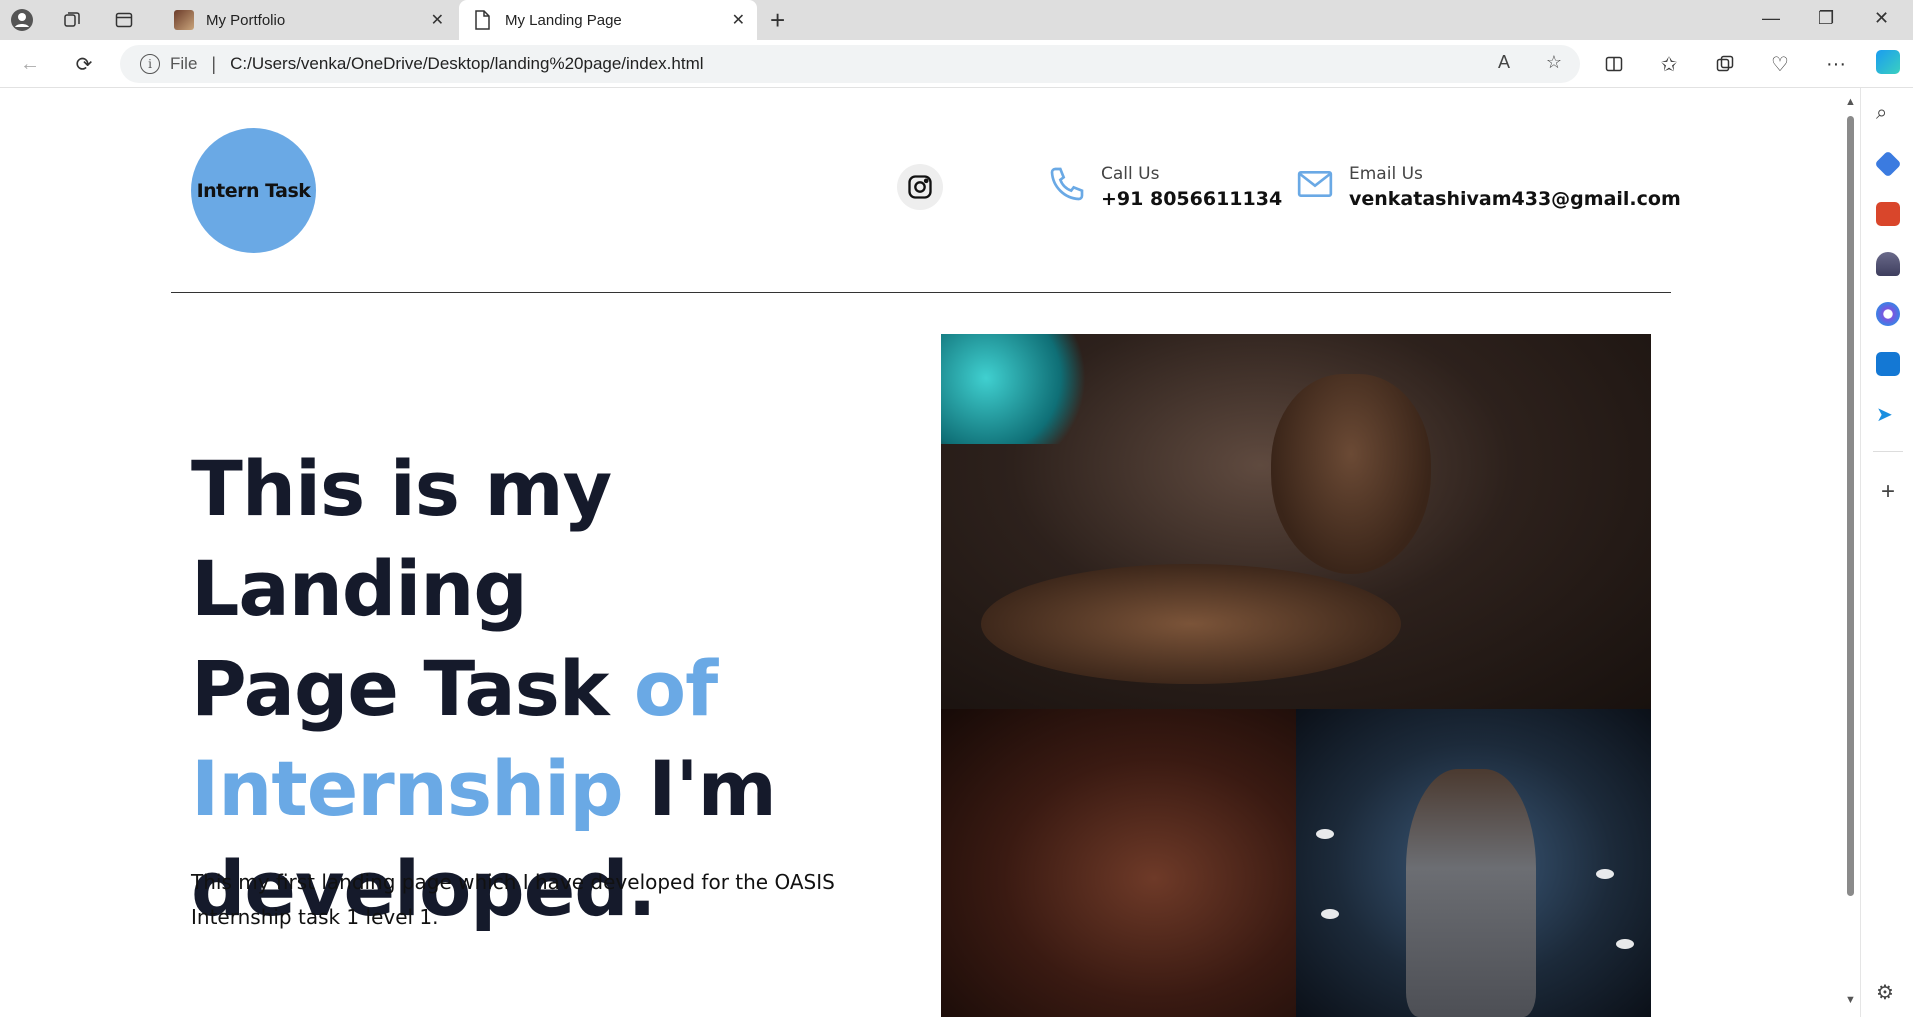 The image size is (1913, 1017). I want to click on favorite-star-icon: ☆, so click(1554, 62).